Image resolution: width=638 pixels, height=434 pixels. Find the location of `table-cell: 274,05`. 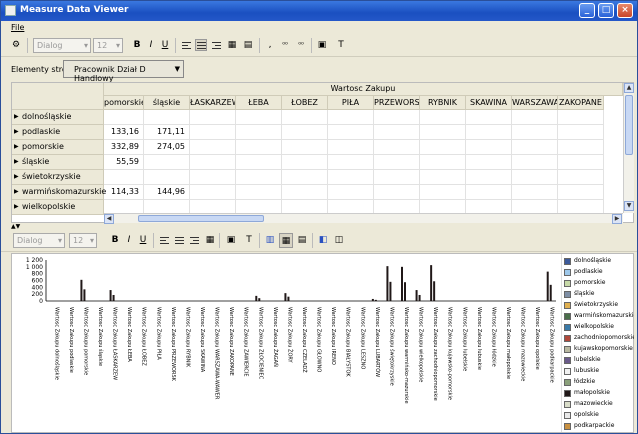

table-cell: 274,05 is located at coordinates (167, 147).